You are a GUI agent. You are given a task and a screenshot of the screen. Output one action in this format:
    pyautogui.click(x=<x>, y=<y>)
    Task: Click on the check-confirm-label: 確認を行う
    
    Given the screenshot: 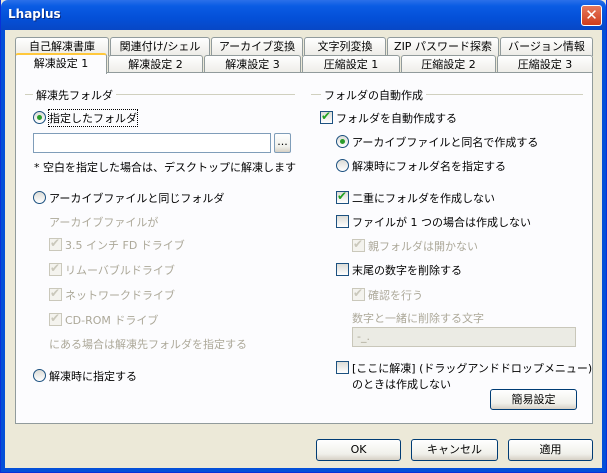 What is the action you would take?
    pyautogui.click(x=395, y=295)
    